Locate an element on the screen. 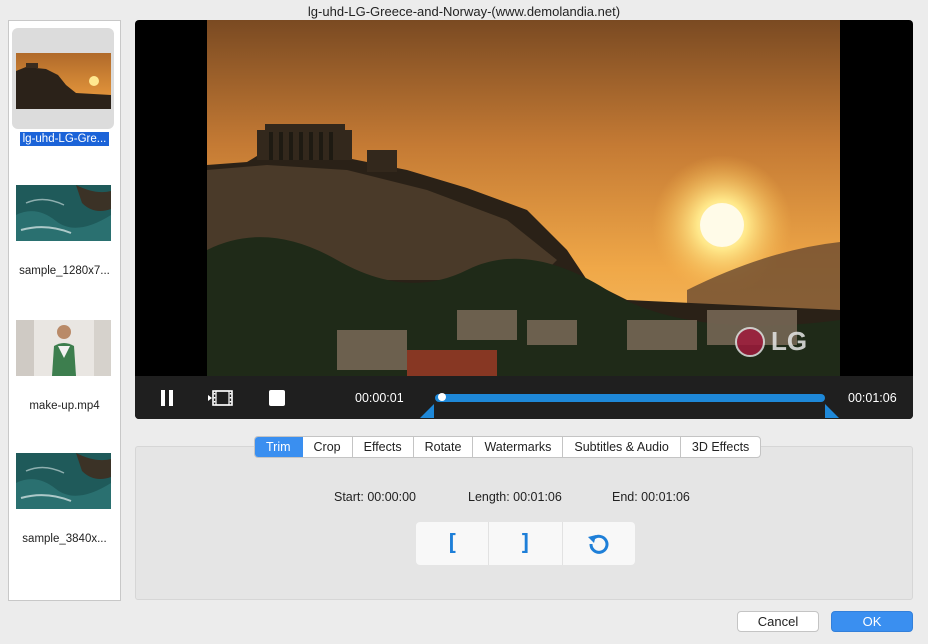 The image size is (928, 644). bracket-left-icon: [ is located at coordinates (452, 543).